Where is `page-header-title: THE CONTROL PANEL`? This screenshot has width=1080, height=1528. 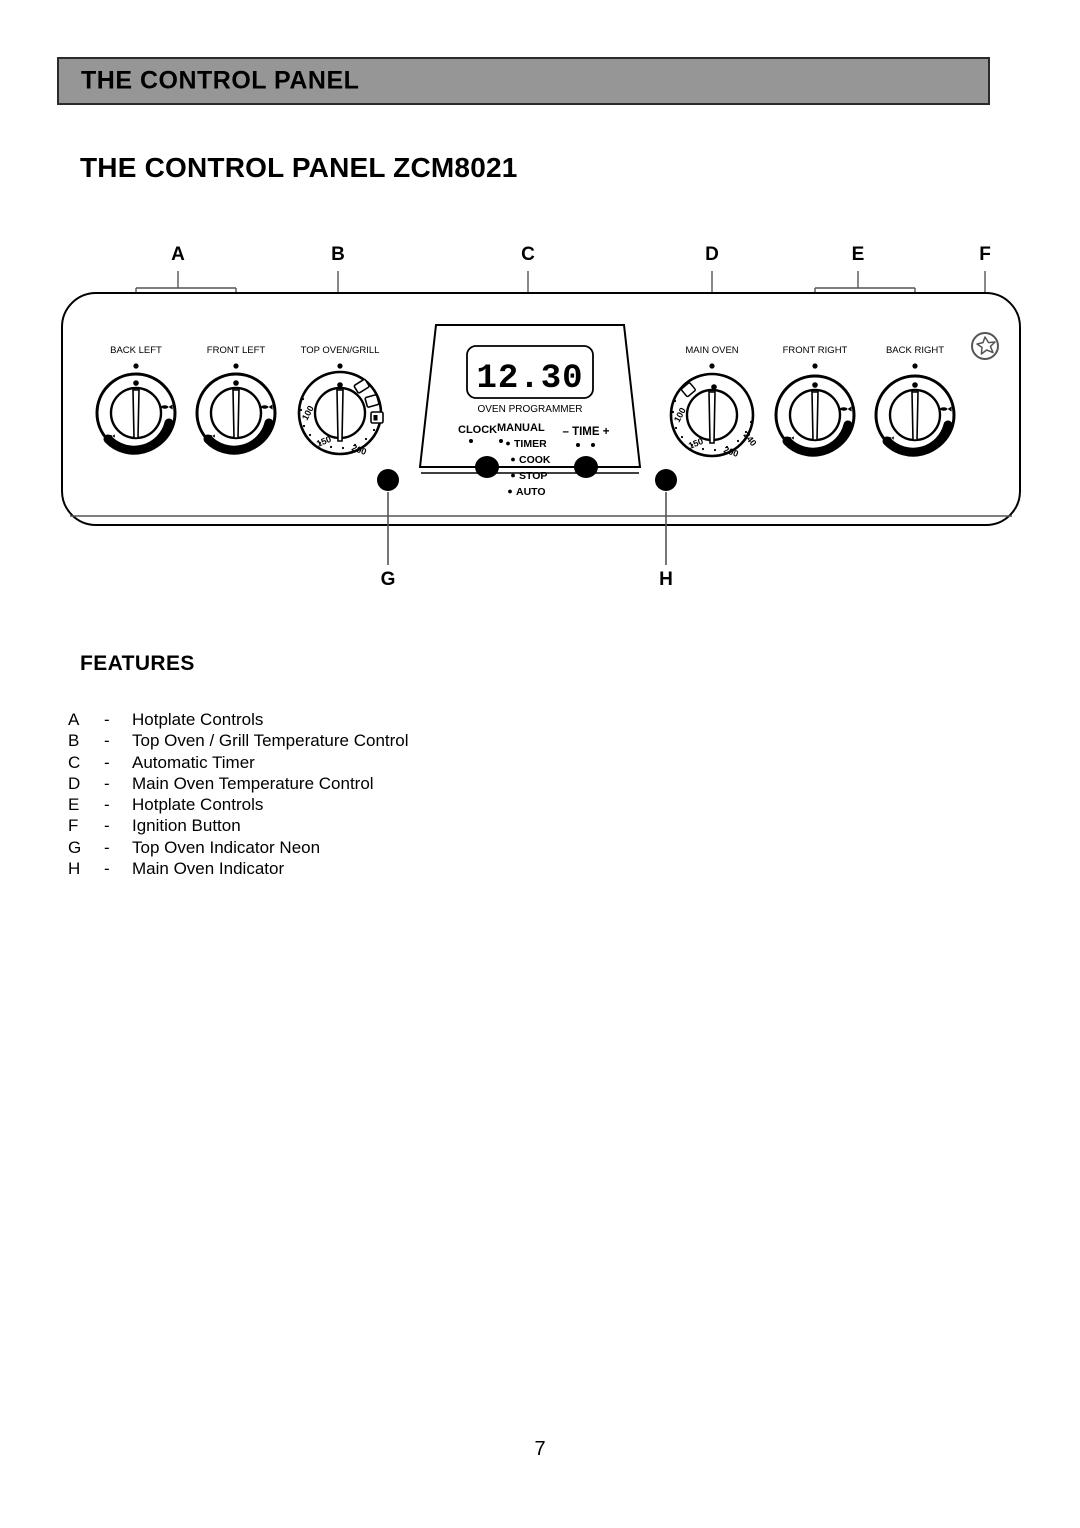
page-header-title: THE CONTROL PANEL is located at coordinates (220, 80).